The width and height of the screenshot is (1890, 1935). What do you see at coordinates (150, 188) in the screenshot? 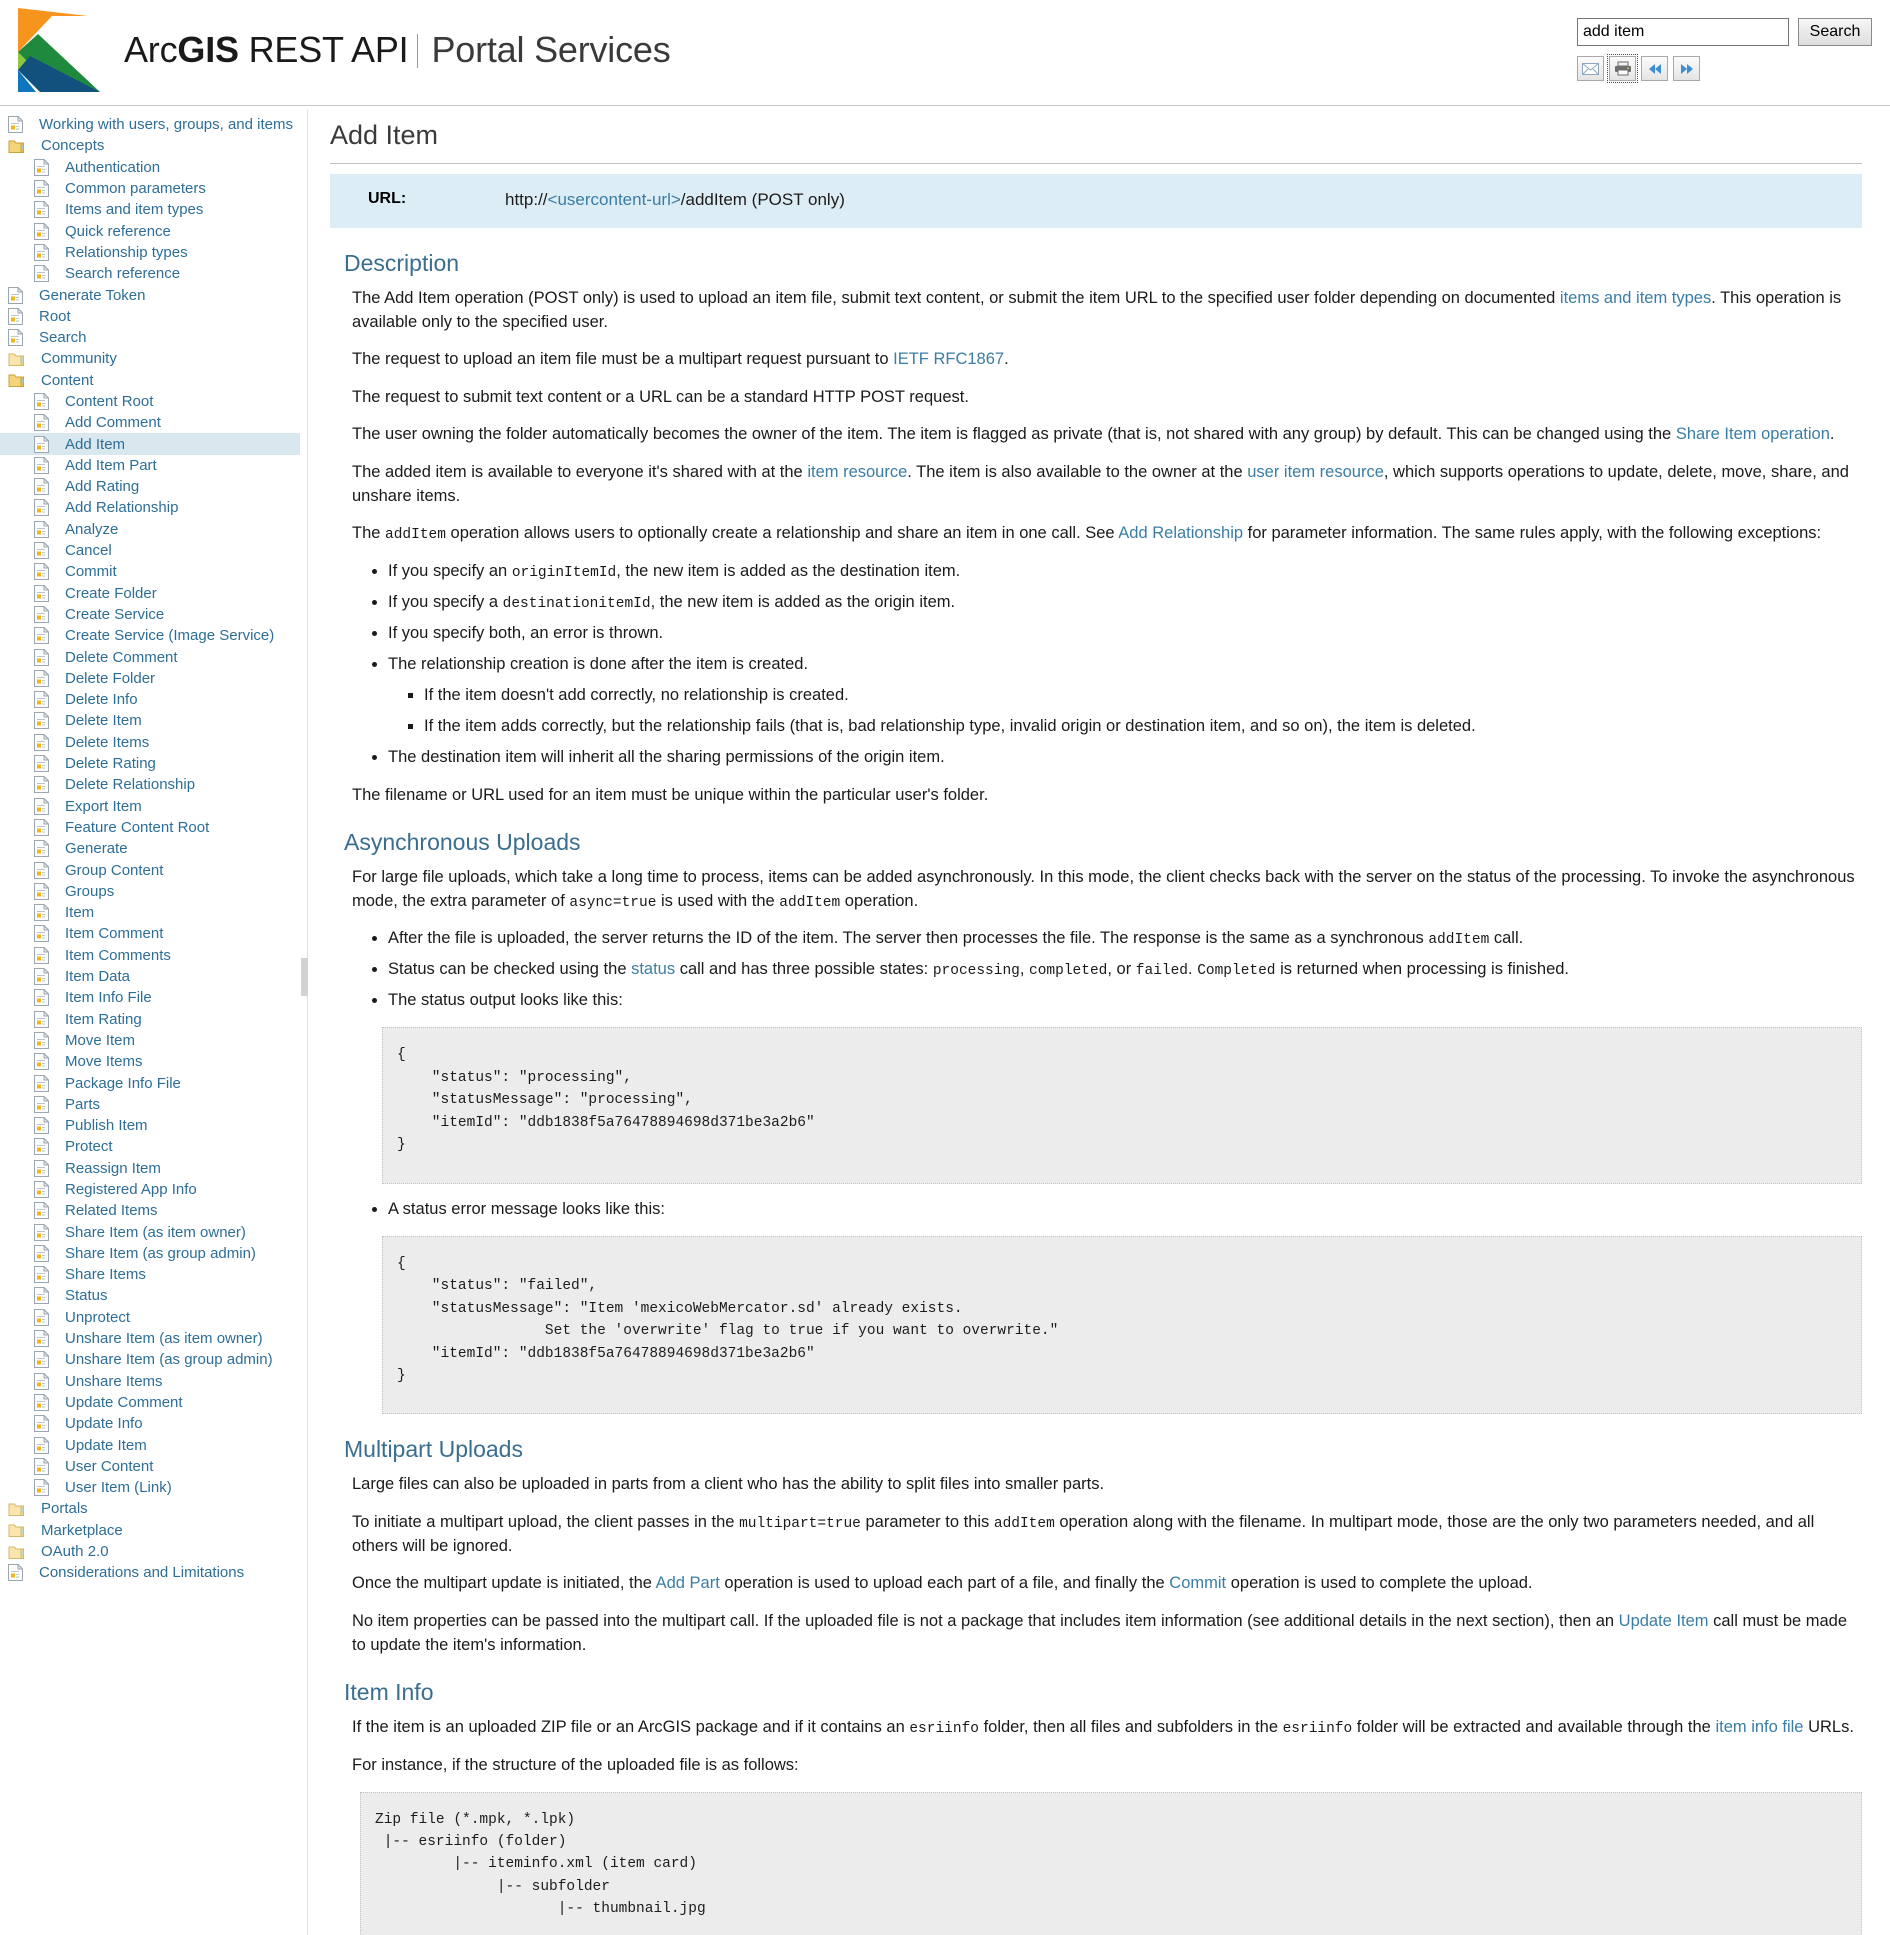
I see `sidebar-item-common-parameters: Common parameters` at bounding box center [150, 188].